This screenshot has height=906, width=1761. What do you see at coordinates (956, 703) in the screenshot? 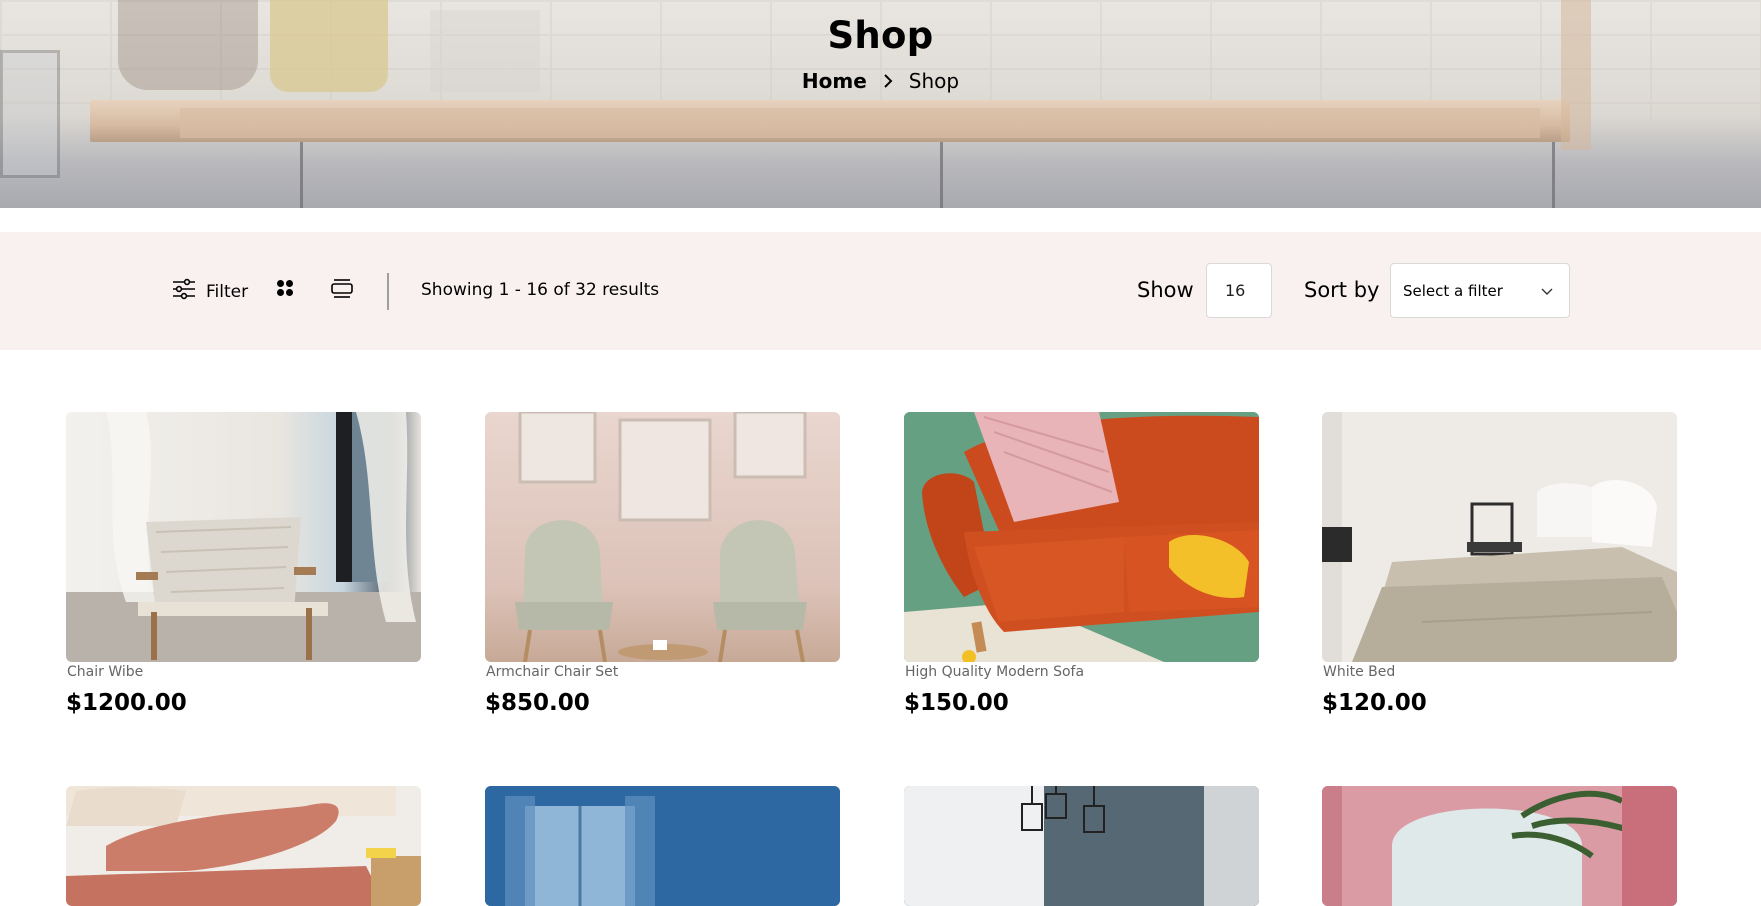
I see `product-price: $150.00` at bounding box center [956, 703].